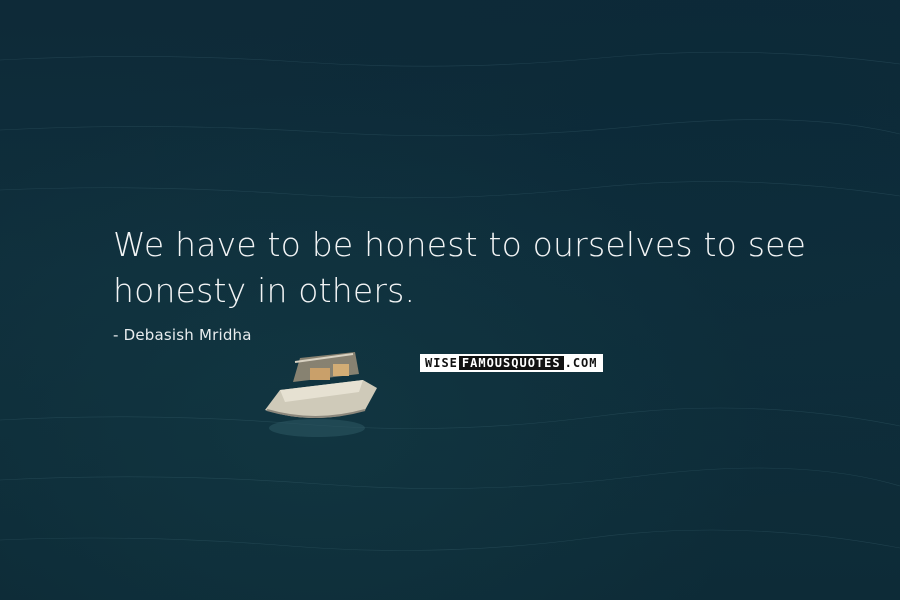  Describe the element at coordinates (321, 394) in the screenshot. I see `motorboat-illustration` at that location.